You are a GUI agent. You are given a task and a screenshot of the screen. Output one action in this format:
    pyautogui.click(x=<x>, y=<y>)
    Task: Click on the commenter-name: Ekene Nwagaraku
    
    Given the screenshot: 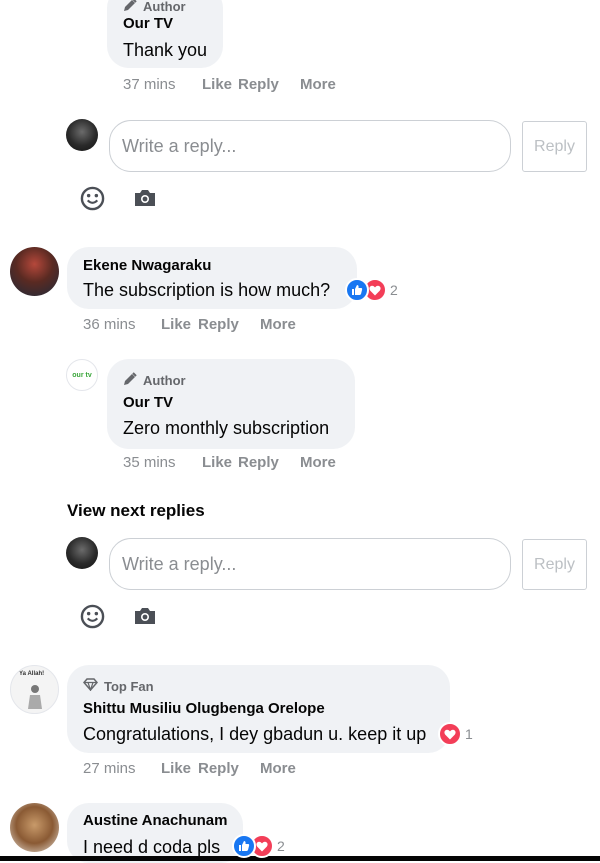 What is the action you would take?
    pyautogui.click(x=147, y=265)
    